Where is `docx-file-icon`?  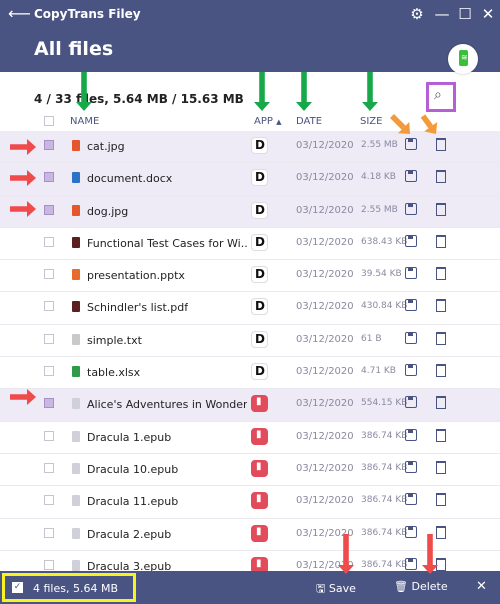
docx-file-icon is located at coordinates (76, 178).